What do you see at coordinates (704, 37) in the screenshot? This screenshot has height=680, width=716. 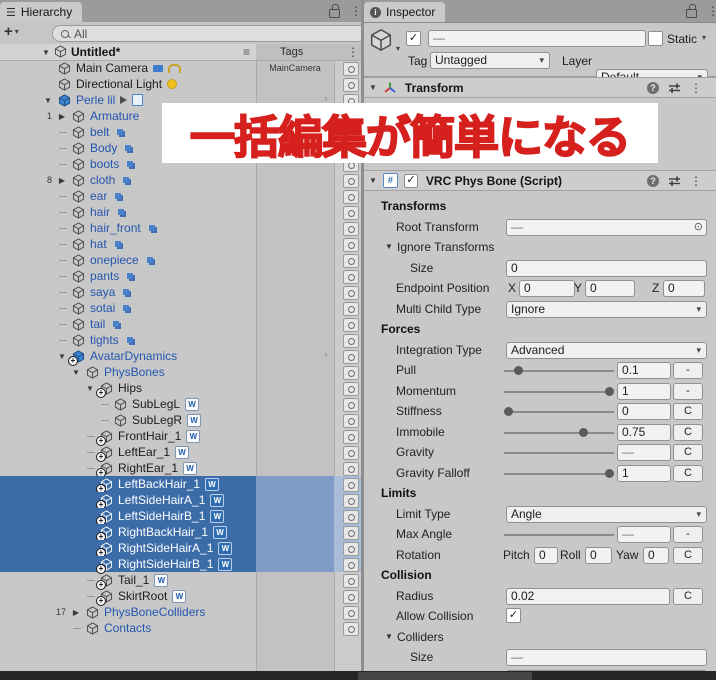 I see `static-caret-icon: ▾` at bounding box center [704, 37].